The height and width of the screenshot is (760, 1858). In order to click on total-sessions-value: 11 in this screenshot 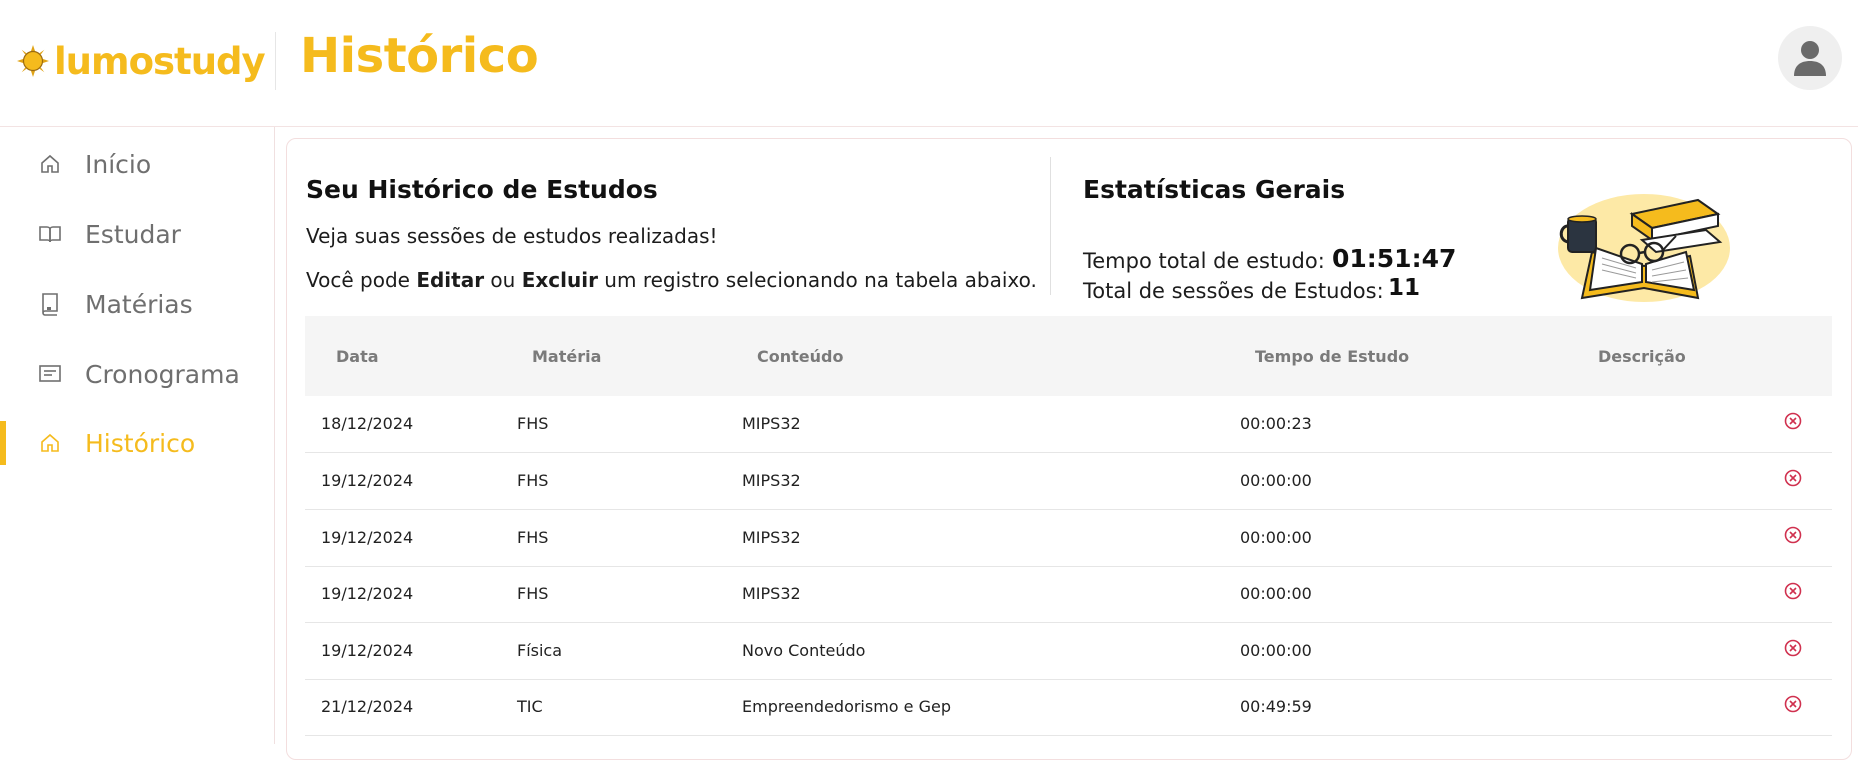, I will do `click(1404, 288)`.